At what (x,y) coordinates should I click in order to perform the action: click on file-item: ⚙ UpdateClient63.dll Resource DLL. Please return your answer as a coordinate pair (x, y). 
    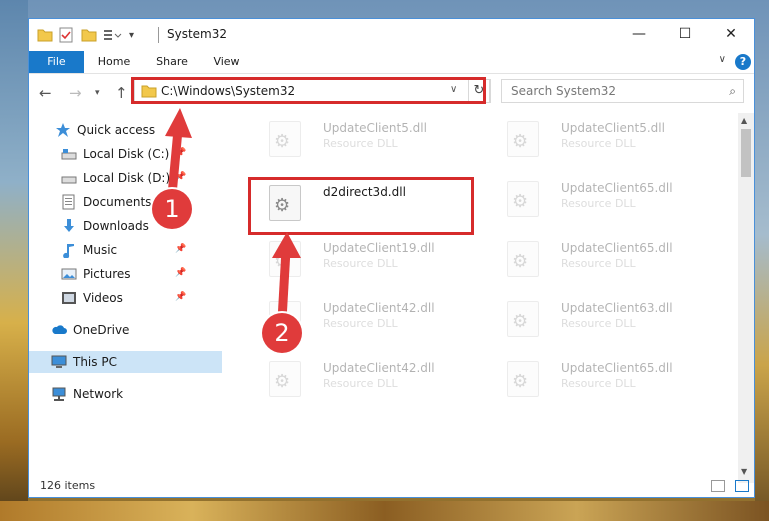
    Looking at the image, I should click on (599, 319).